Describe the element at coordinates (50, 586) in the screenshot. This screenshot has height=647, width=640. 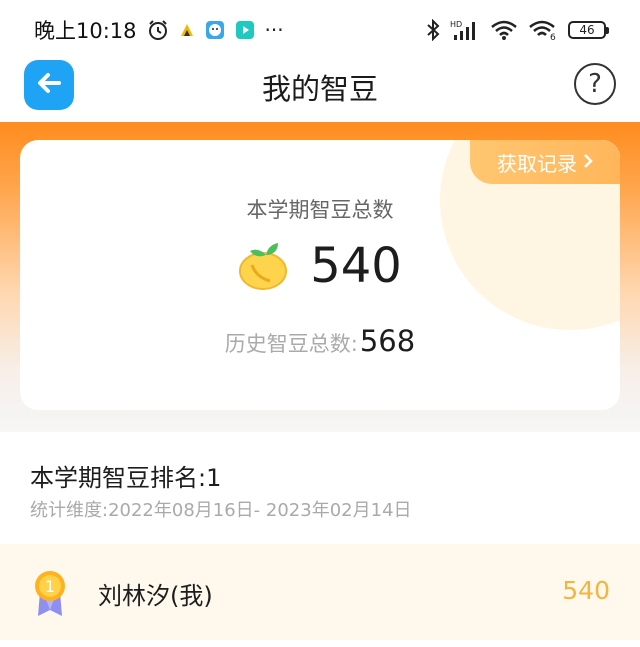
I see `medal-rank: 1` at that location.